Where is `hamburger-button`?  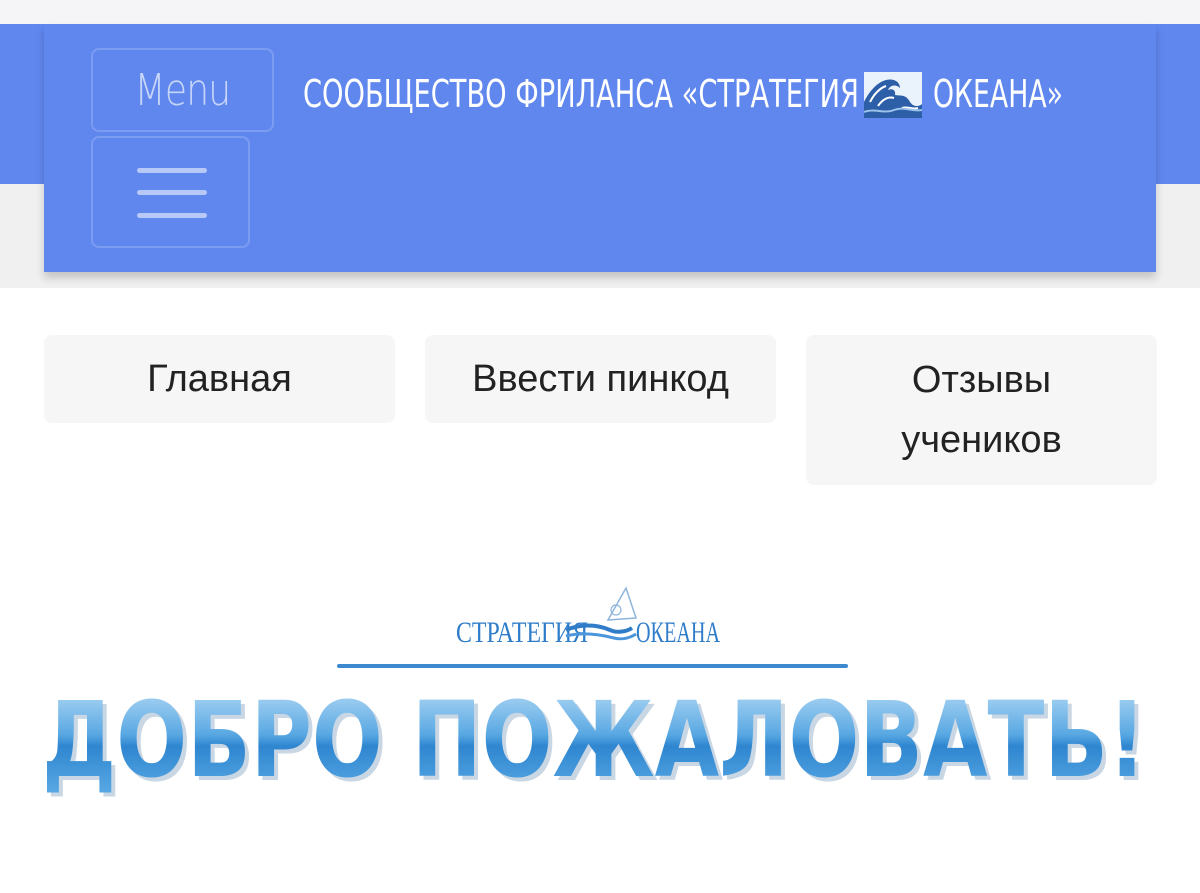
hamburger-button is located at coordinates (170, 192).